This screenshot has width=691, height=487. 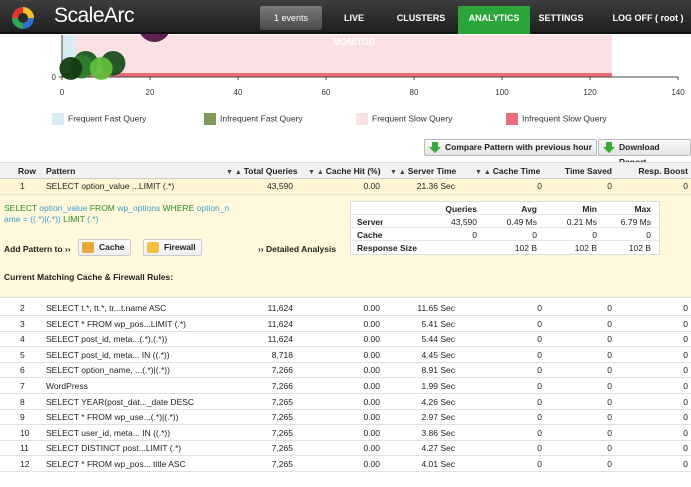 I want to click on col-resp-boost: Resp. Boost, so click(x=654, y=171).